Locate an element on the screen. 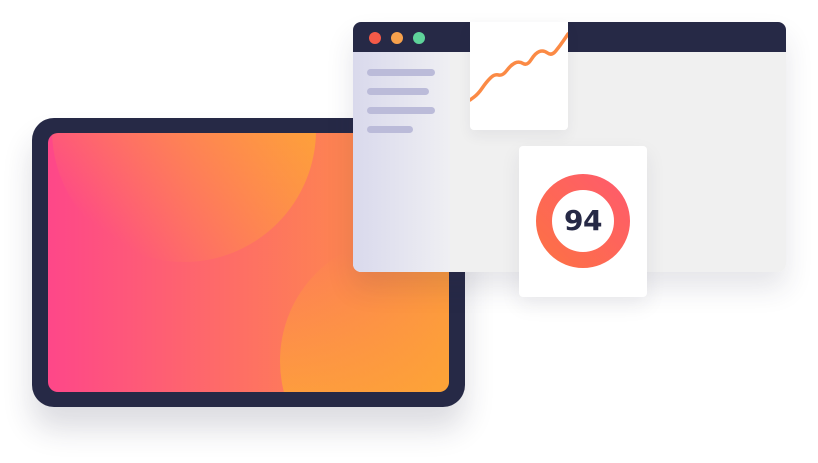 The height and width of the screenshot is (463, 818). maximize-dot-icon is located at coordinates (419, 38).